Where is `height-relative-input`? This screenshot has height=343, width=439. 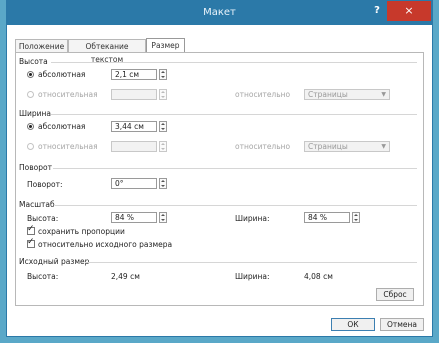 height-relative-input is located at coordinates (134, 94).